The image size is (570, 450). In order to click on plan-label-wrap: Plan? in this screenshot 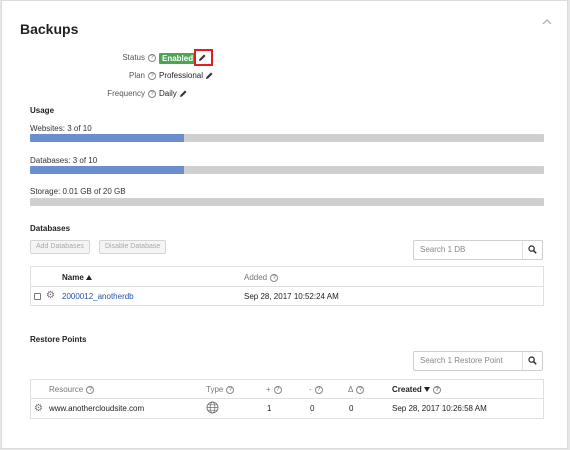, I will do `click(142, 75)`.